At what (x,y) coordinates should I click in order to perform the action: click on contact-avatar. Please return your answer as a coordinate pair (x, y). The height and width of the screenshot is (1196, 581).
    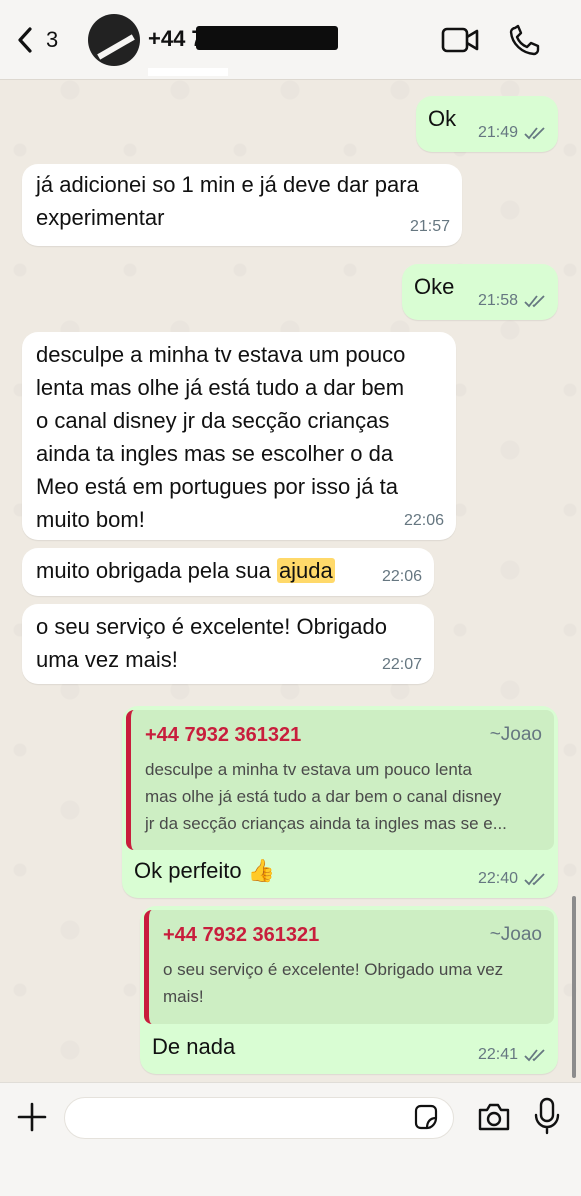
    Looking at the image, I should click on (114, 40).